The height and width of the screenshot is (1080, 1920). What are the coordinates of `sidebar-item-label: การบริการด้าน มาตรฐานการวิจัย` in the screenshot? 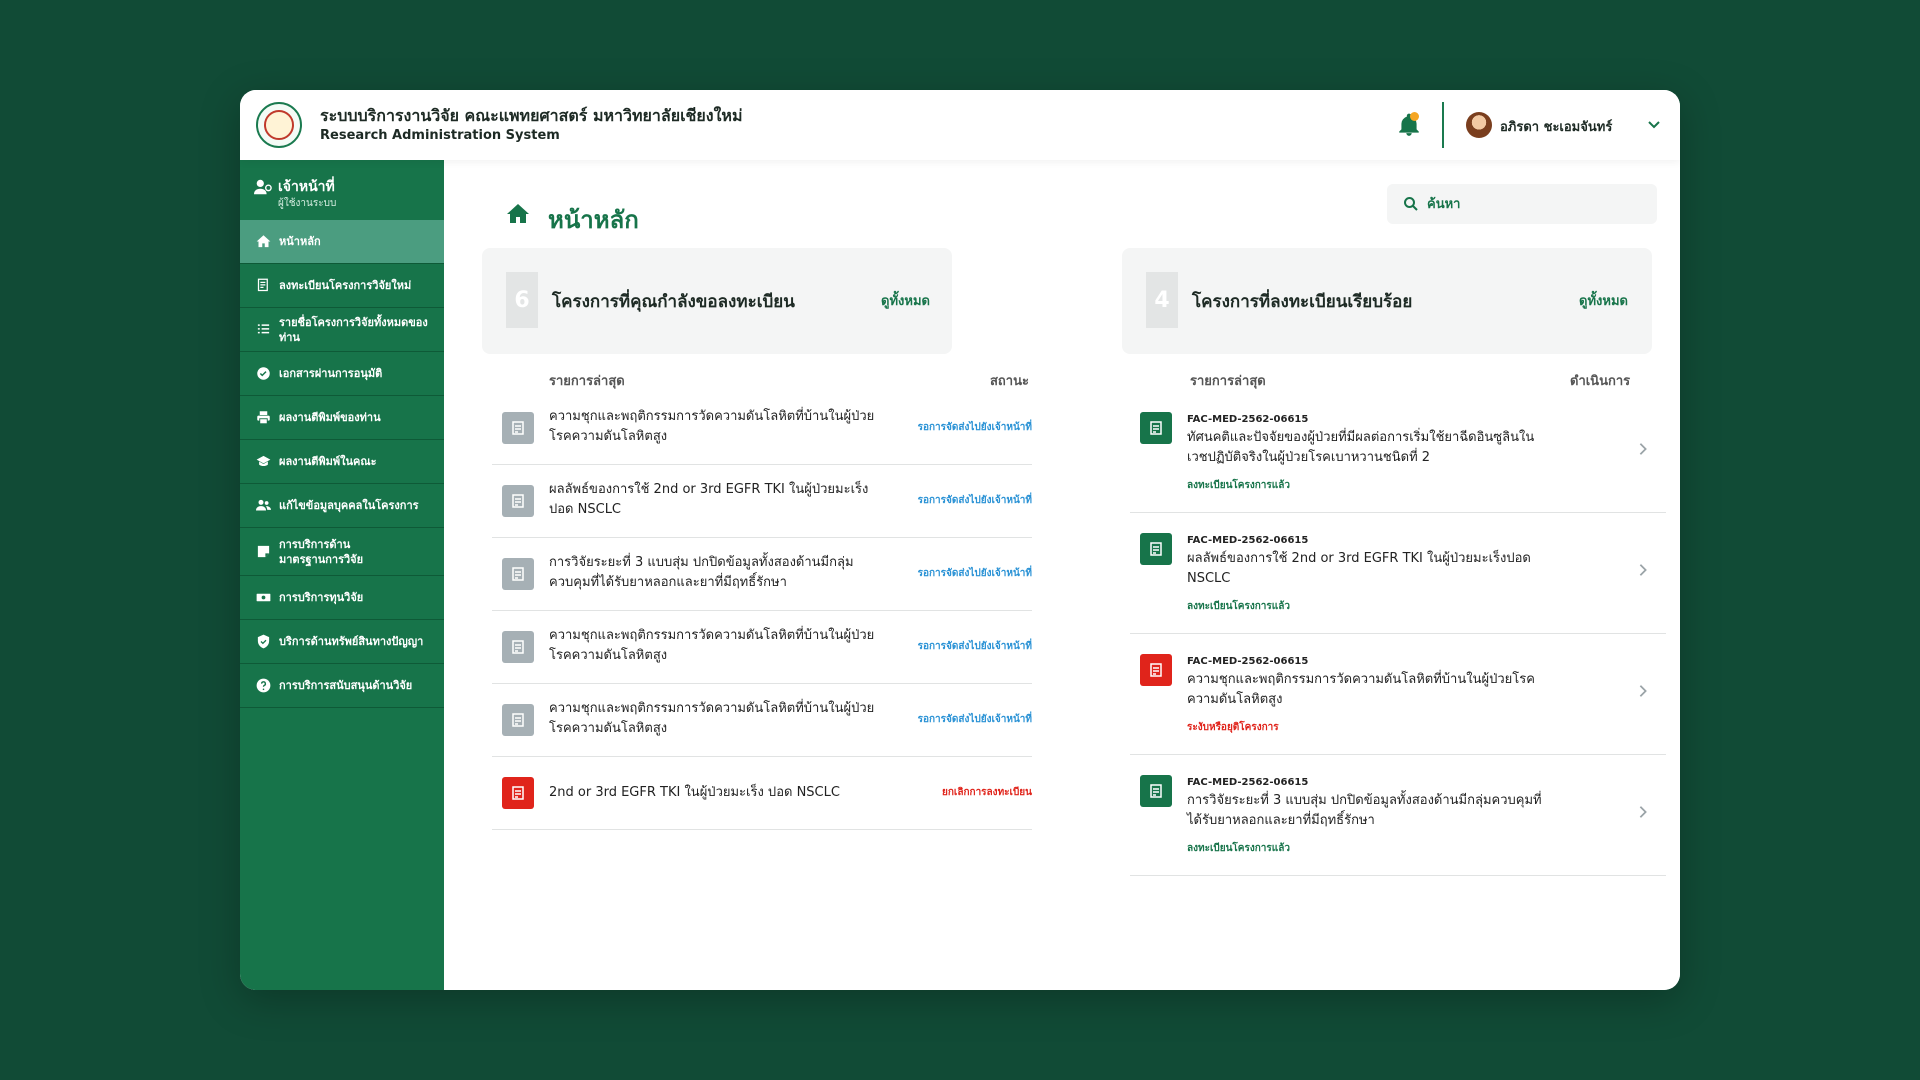 It's located at (321, 551).